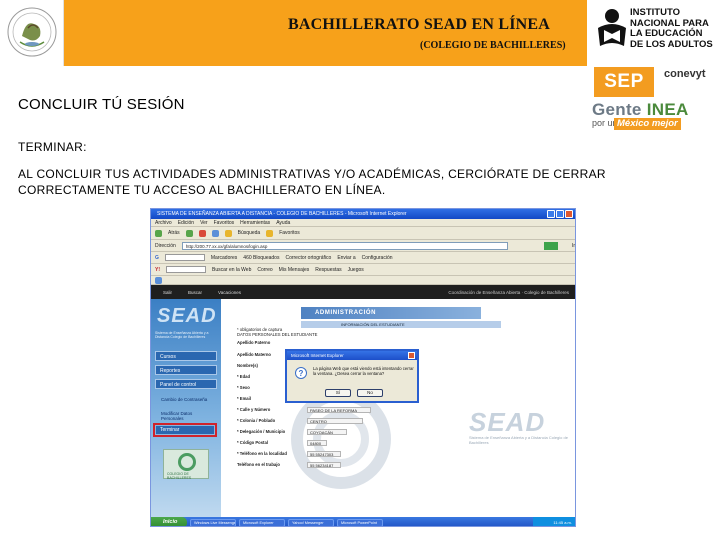 The image size is (720, 540). I want to click on sidebar-subitem-profile: Modificar Datos Personales, so click(186, 416).